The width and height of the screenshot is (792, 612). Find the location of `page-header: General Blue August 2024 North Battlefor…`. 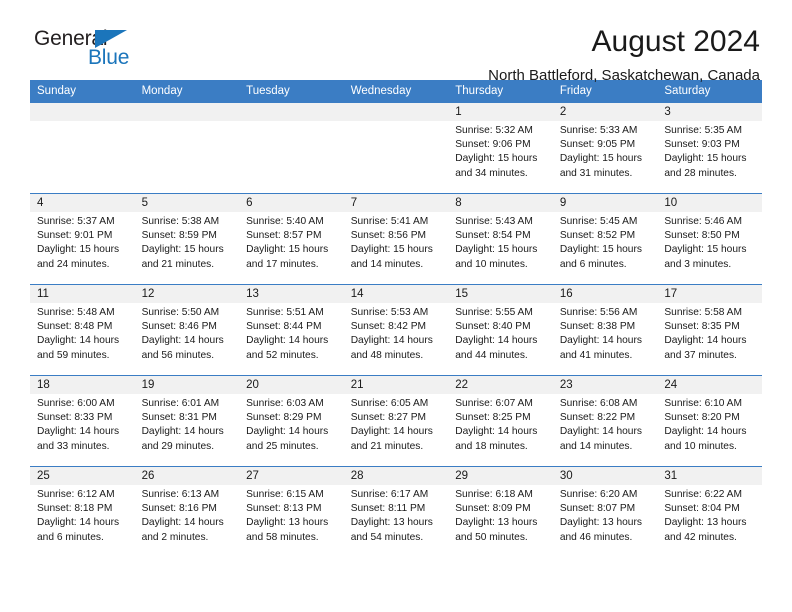

page-header: General Blue August 2024 North Battlefor… is located at coordinates (396, 42).